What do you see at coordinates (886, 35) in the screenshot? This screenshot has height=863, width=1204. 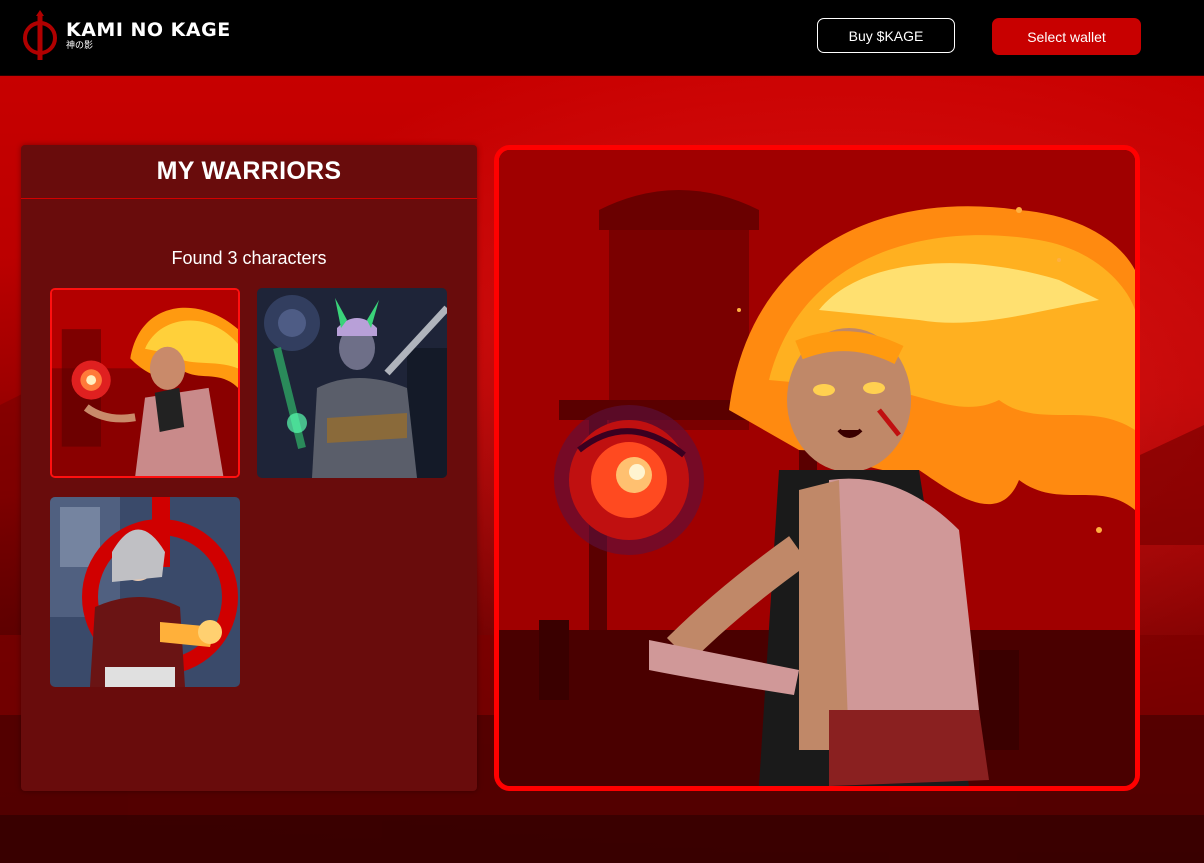 I see `buy-kage-button: Buy $KAGE` at bounding box center [886, 35].